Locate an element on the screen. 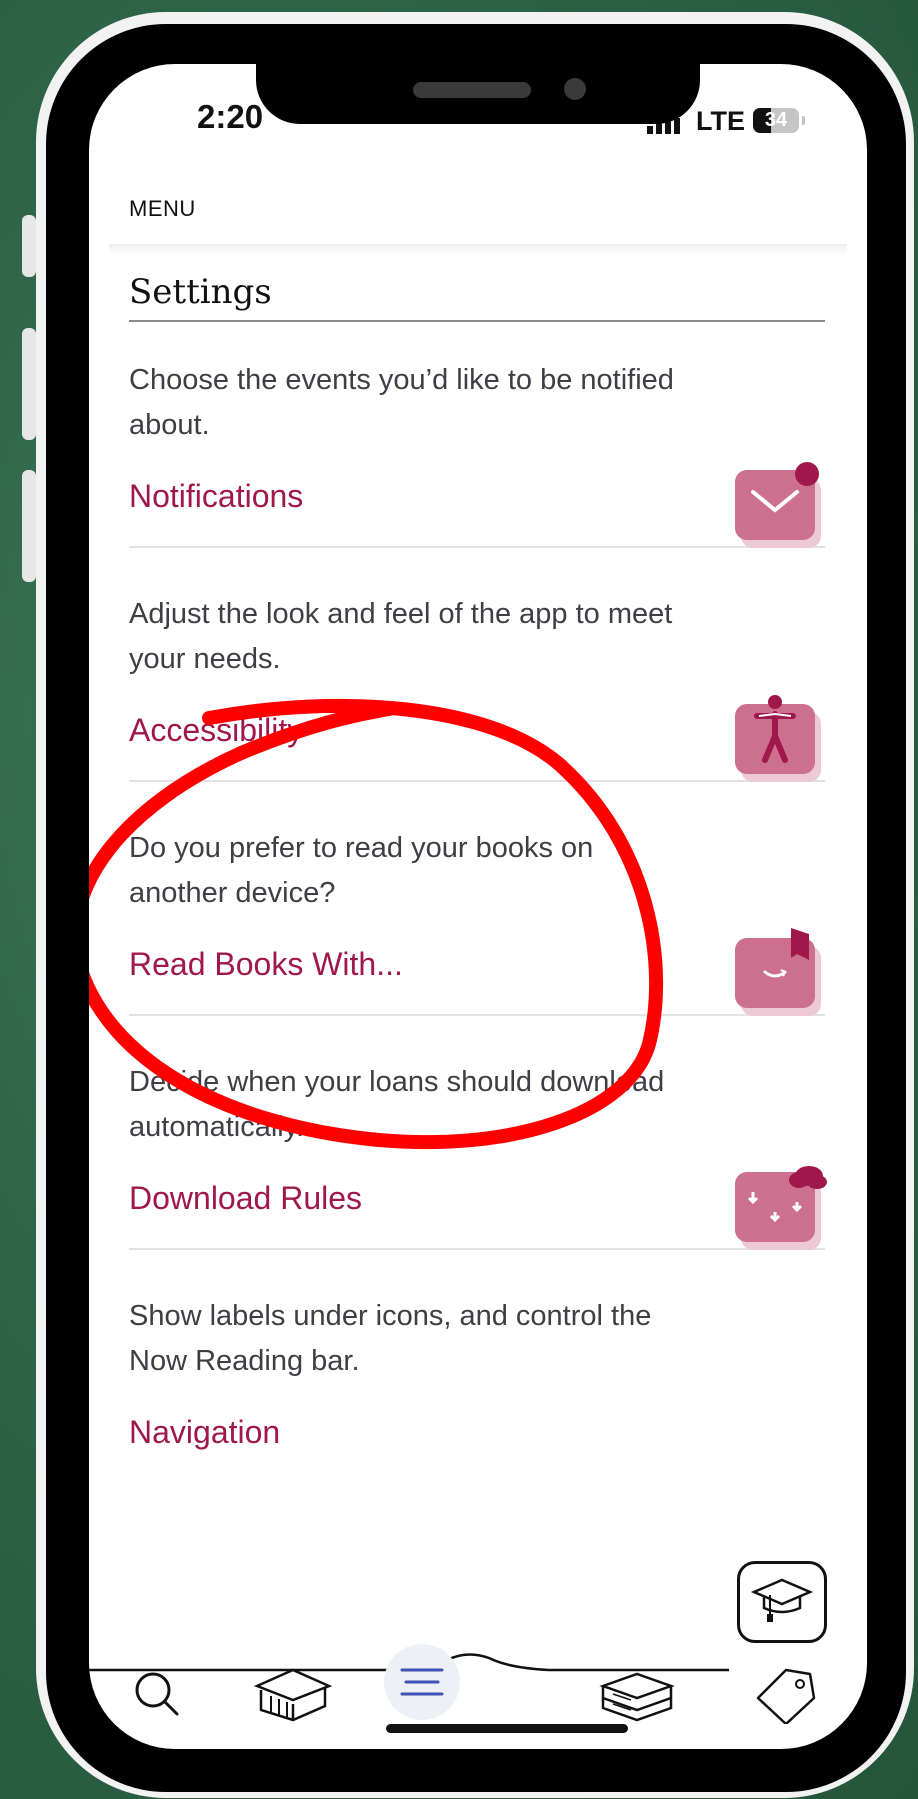  tab-shelf is located at coordinates (637, 1696).